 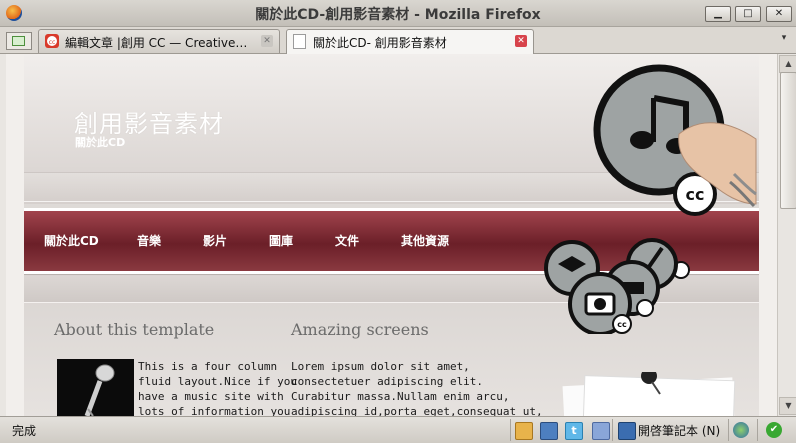 I want to click on microphone-image, so click(x=95, y=387).